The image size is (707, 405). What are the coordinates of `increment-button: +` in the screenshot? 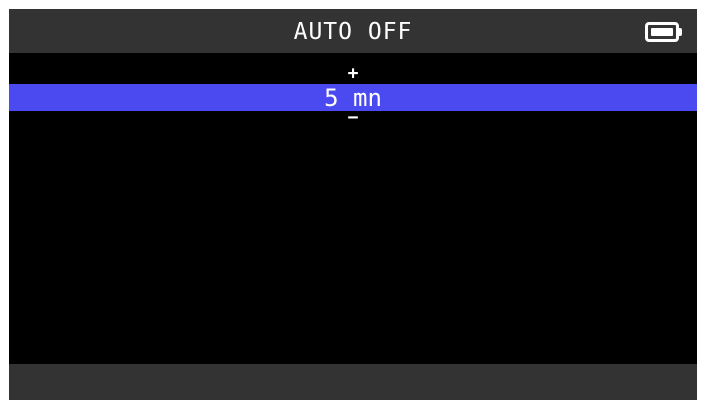 It's located at (353, 74).